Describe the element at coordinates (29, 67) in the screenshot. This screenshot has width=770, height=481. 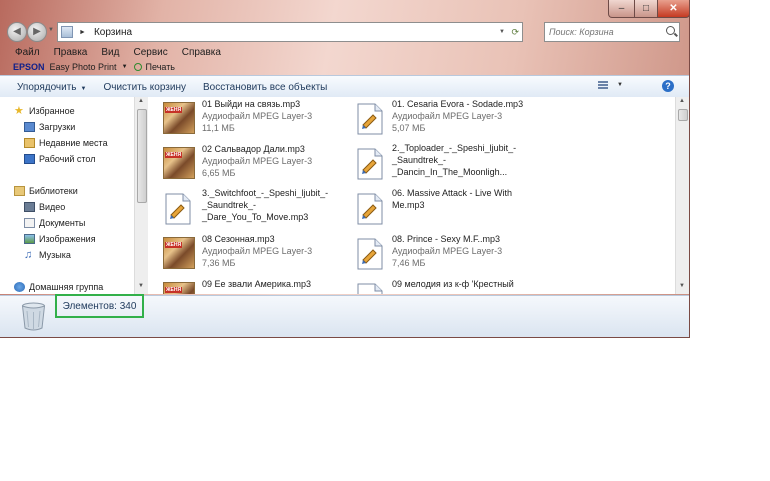
I see `epson-logo: EPSON` at that location.